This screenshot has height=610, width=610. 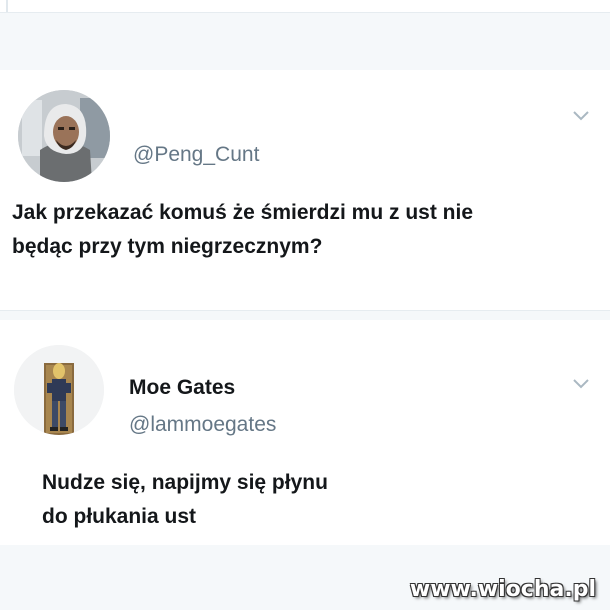 I want to click on user-handle: @Peng_Cunt, so click(x=196, y=155).